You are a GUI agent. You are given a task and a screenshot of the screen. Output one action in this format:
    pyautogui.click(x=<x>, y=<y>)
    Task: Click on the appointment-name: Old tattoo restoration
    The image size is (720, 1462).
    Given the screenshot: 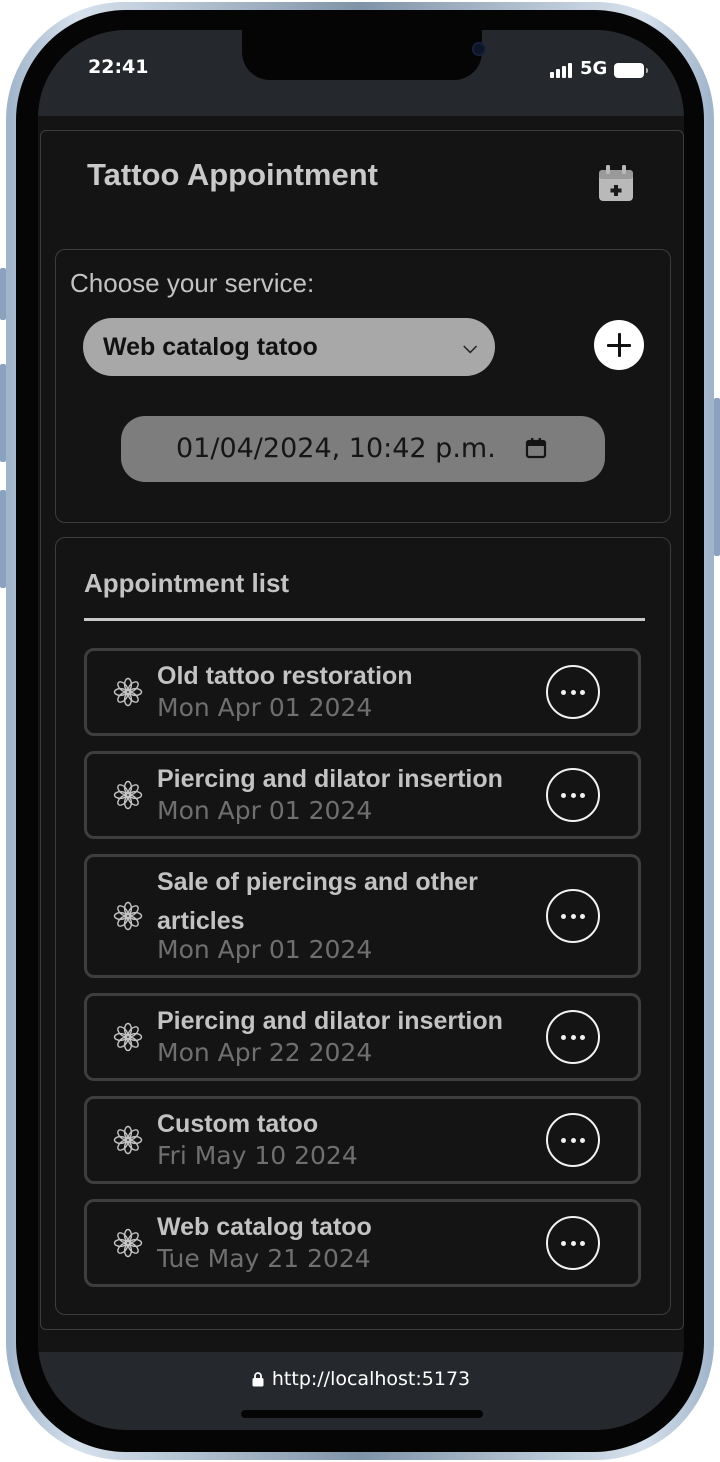 What is the action you would take?
    pyautogui.click(x=285, y=676)
    